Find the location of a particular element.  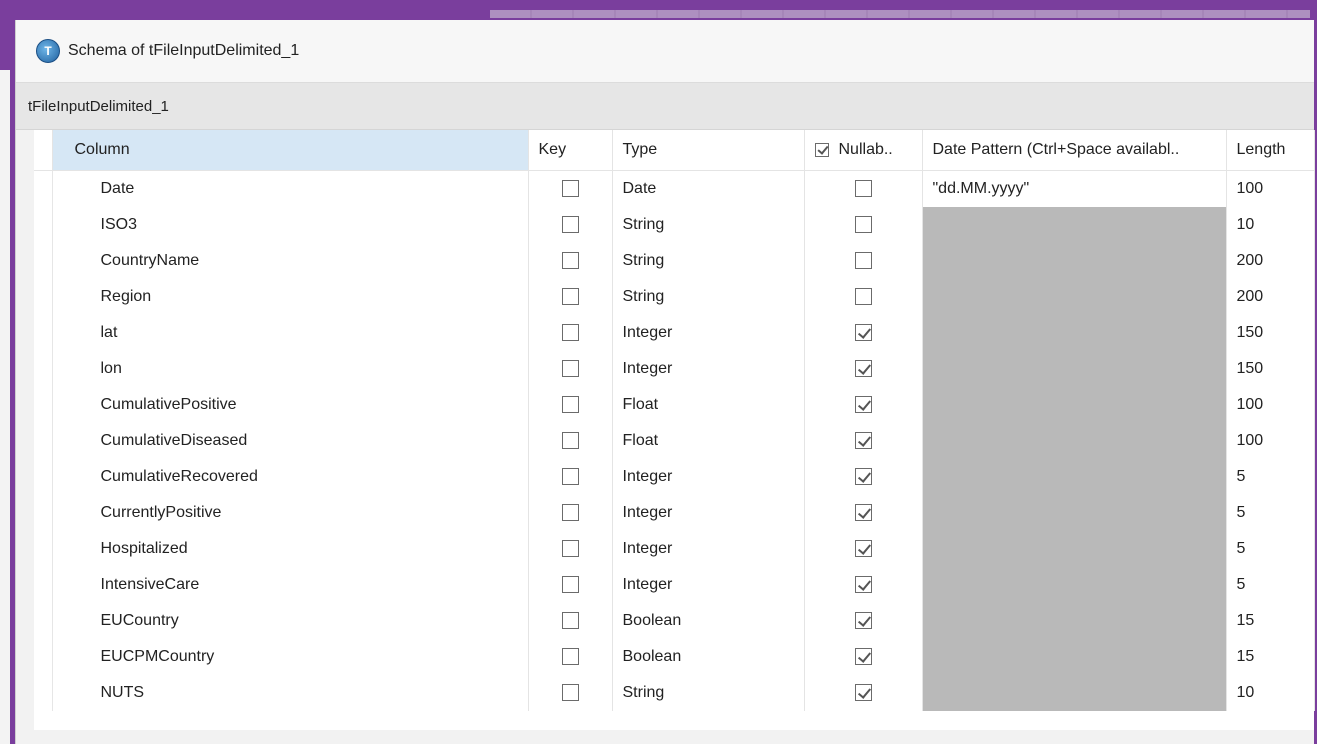

column-name-cell: CumulativeDiseased is located at coordinates (290, 441).